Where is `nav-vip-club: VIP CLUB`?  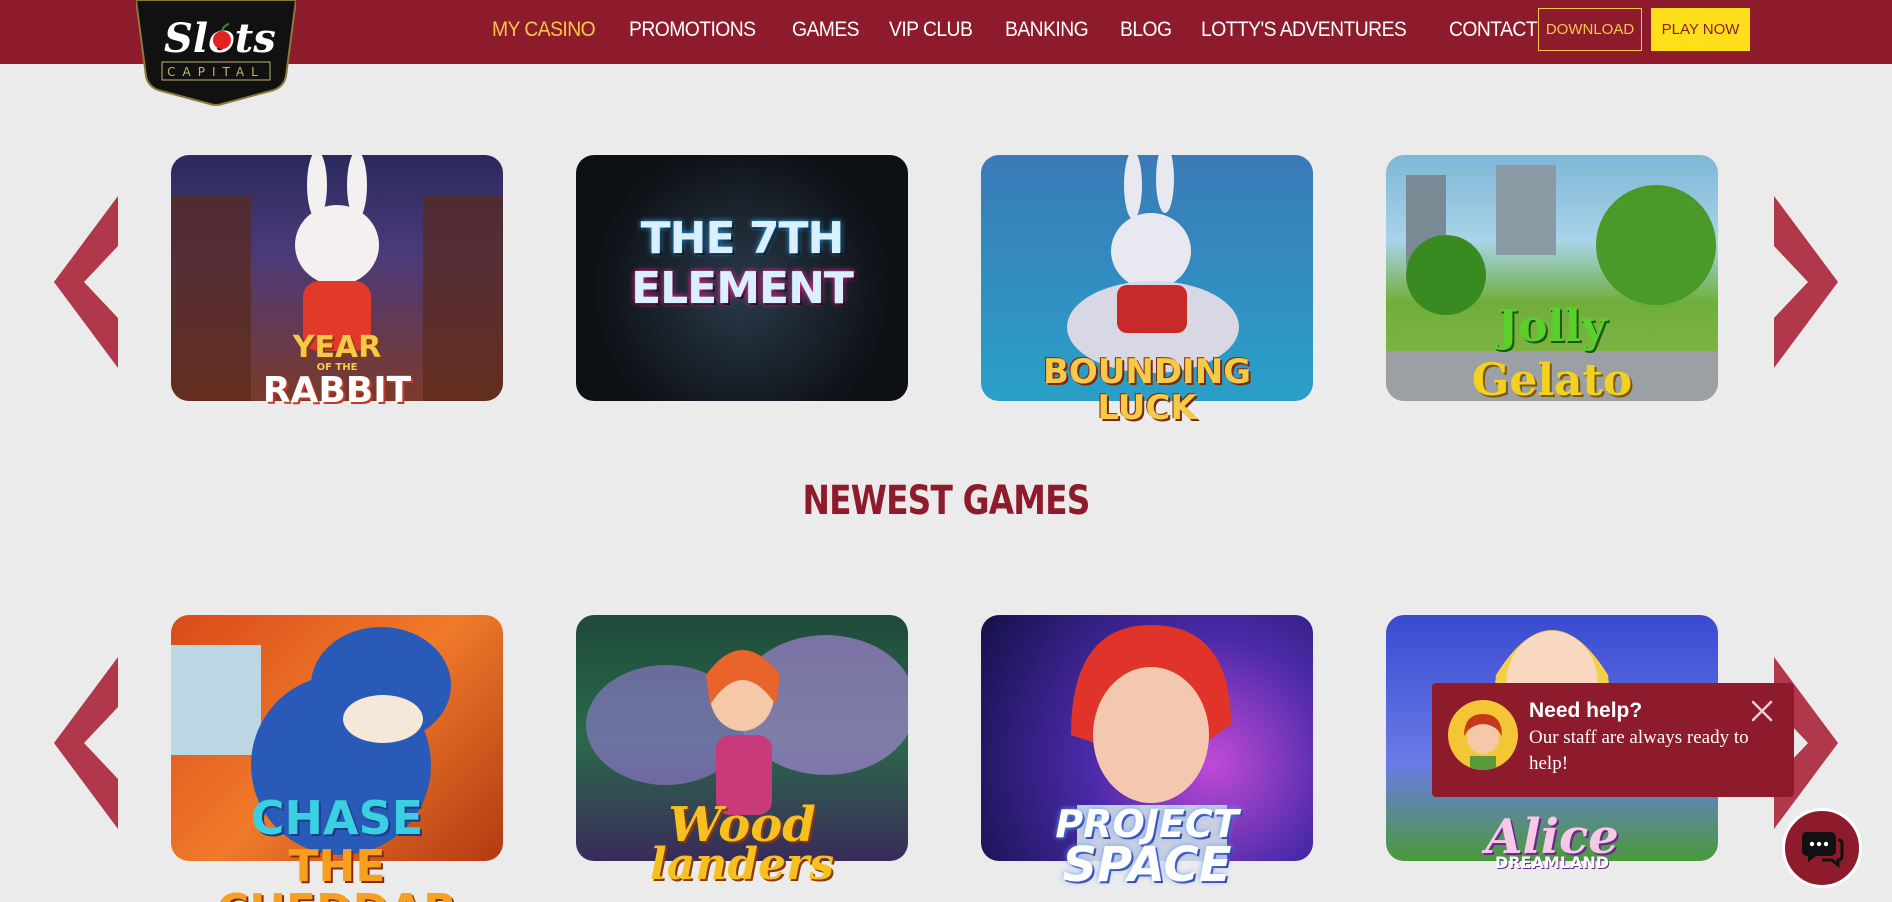
nav-vip-club: VIP CLUB is located at coordinates (931, 30).